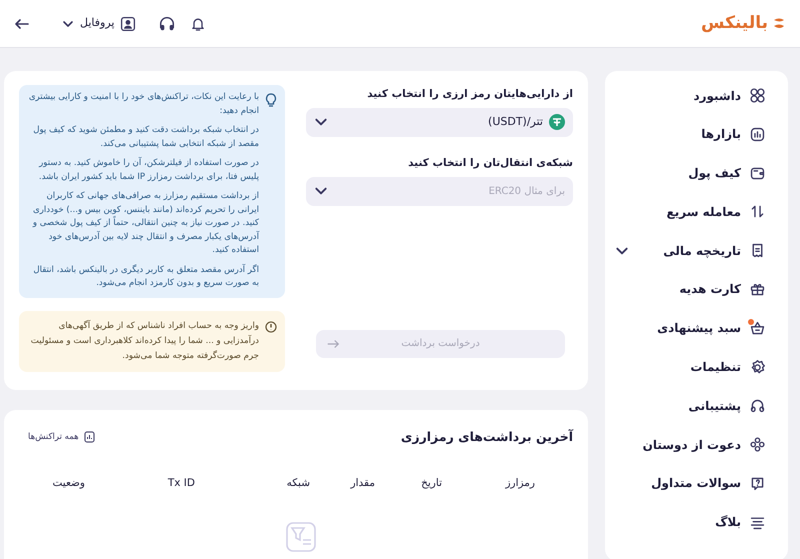 This screenshot has width=800, height=559. What do you see at coordinates (685, 212) in the screenshot?
I see `sidebar-item: معامله سریع` at bounding box center [685, 212].